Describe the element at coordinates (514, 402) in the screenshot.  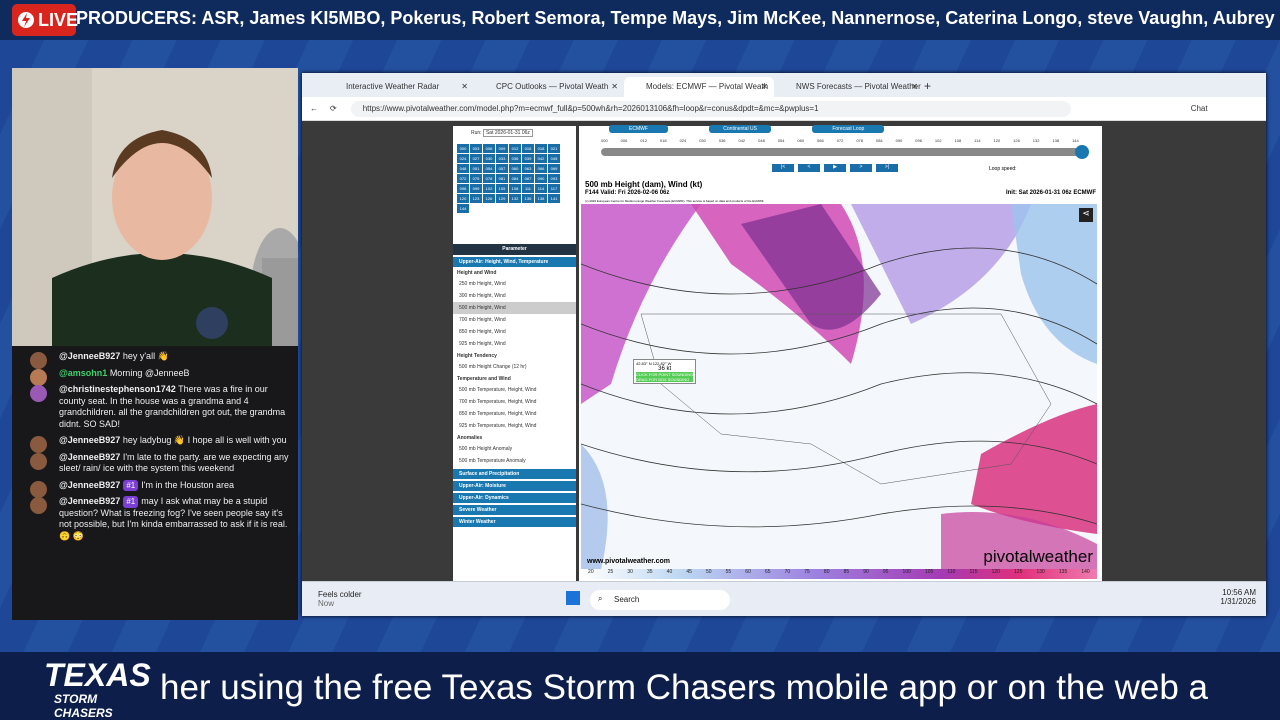
I see `param-700-temp: 700 mb Temperature, Height, Wind` at that location.